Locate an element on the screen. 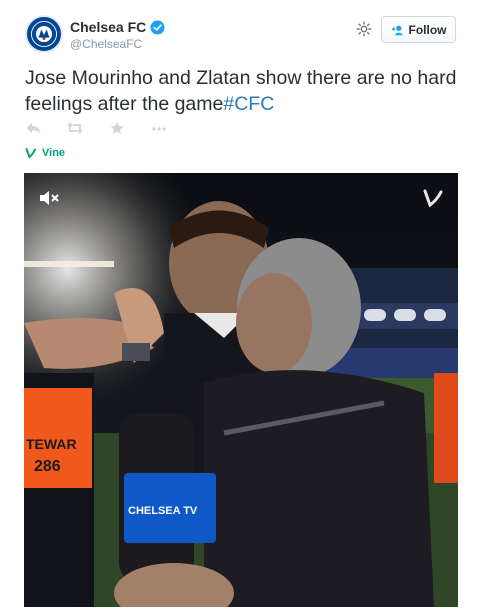  favorite-icon is located at coordinates (117, 128).